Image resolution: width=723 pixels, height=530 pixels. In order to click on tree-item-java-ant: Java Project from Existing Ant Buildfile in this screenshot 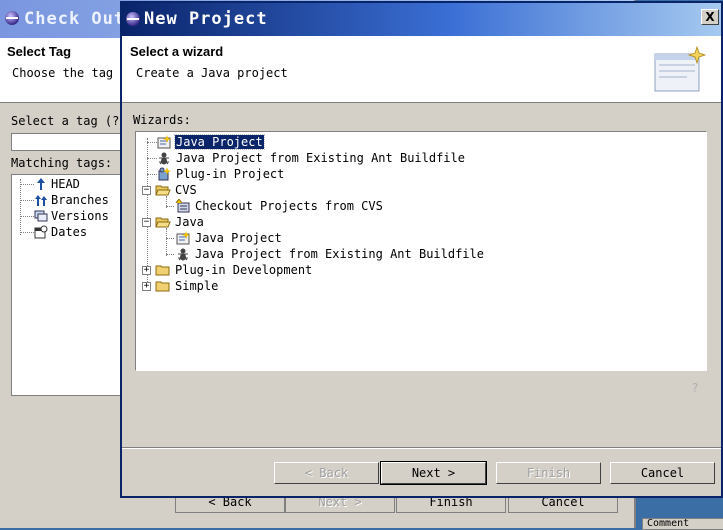, I will do `click(330, 254)`.